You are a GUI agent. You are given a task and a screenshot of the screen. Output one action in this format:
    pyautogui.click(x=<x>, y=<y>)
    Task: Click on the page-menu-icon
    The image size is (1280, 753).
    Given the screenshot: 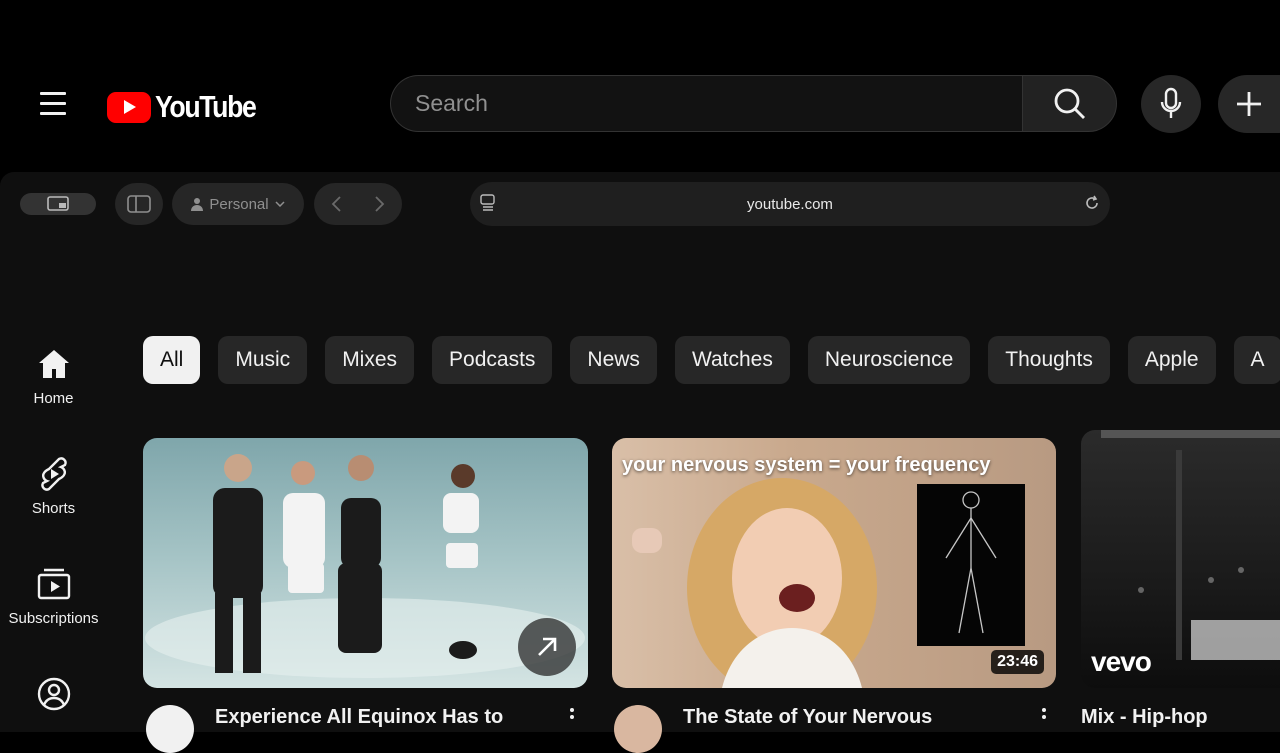 What is the action you would take?
    pyautogui.click(x=488, y=203)
    